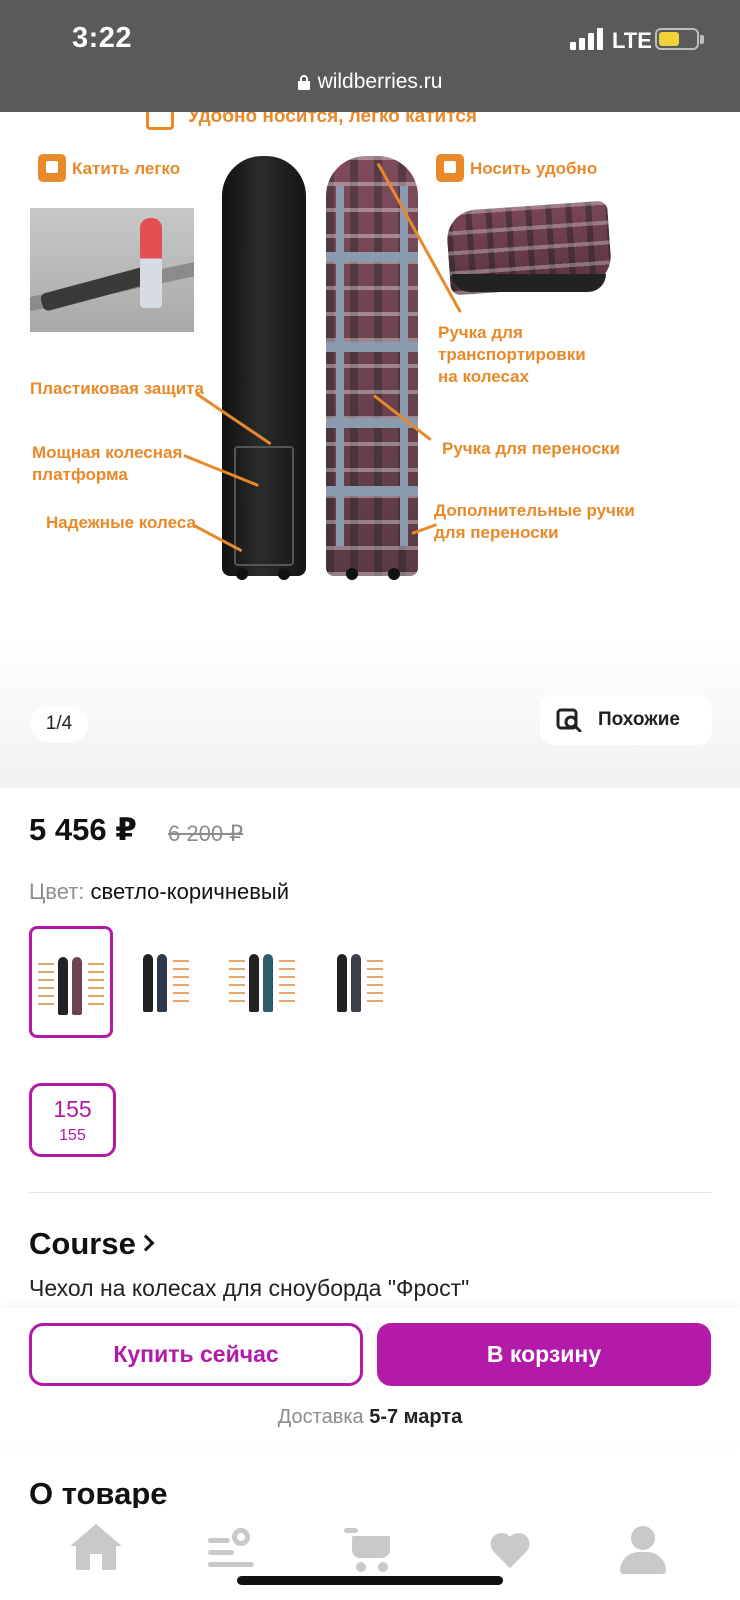 The width and height of the screenshot is (740, 1600). Describe the element at coordinates (639, 719) in the screenshot. I see `similar-label: Похожие` at that location.